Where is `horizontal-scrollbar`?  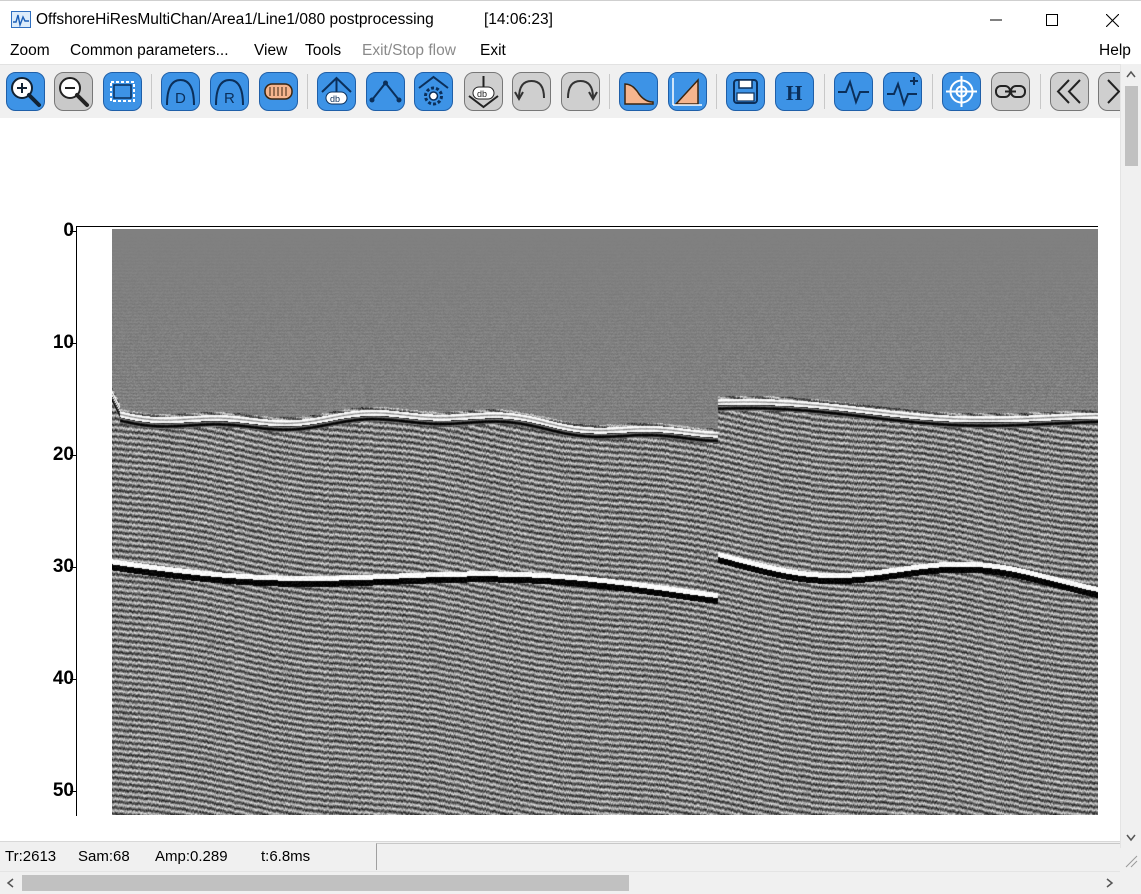 horizontal-scrollbar is located at coordinates (560, 882).